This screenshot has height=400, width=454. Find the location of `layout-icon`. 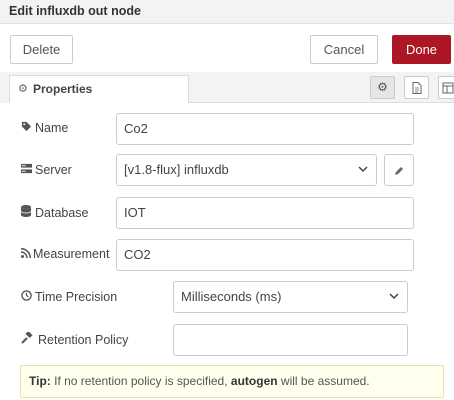

layout-icon is located at coordinates (448, 88).